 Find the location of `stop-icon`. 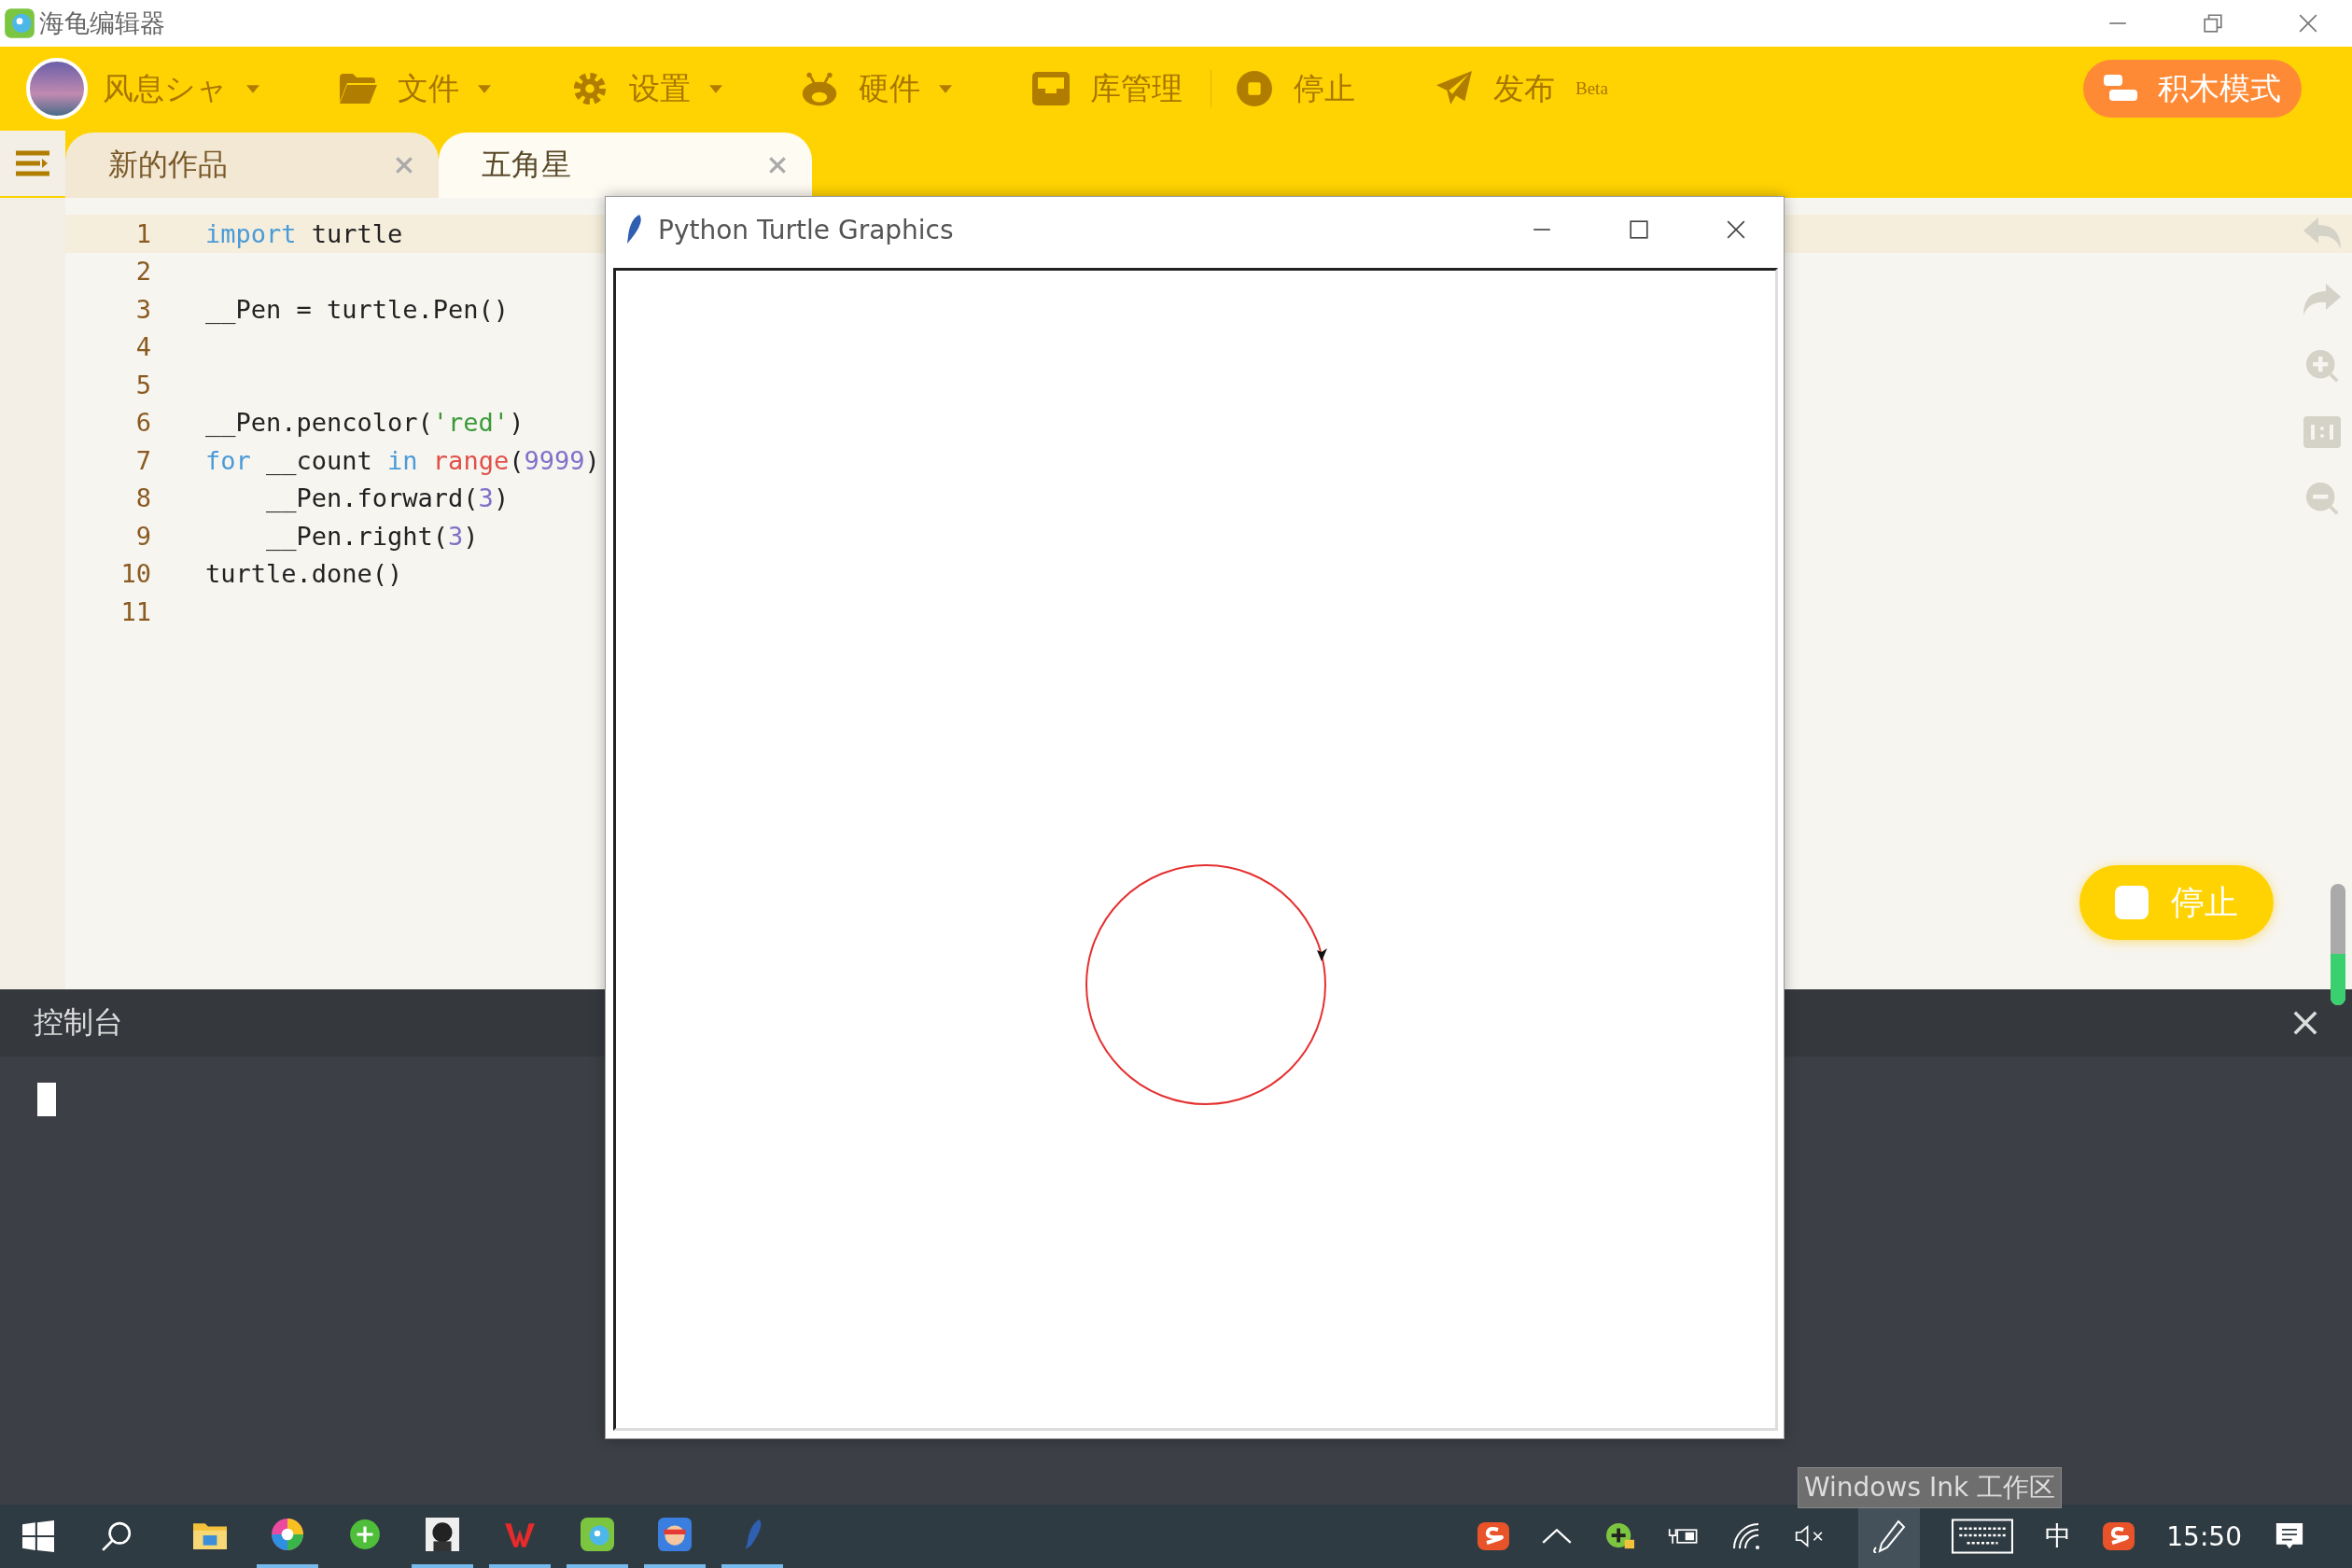

stop-icon is located at coordinates (1254, 88).